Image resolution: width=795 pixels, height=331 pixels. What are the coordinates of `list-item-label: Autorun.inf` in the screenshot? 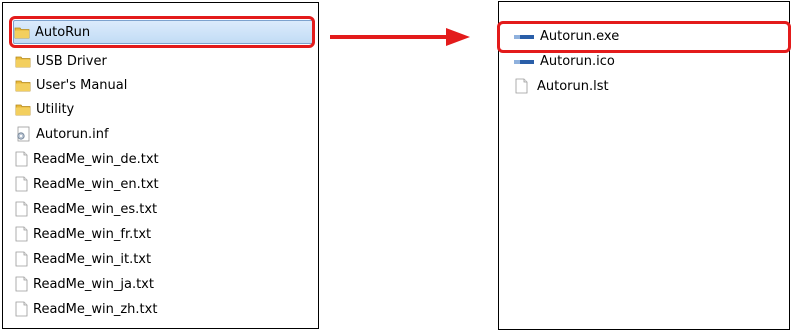 It's located at (72, 134).